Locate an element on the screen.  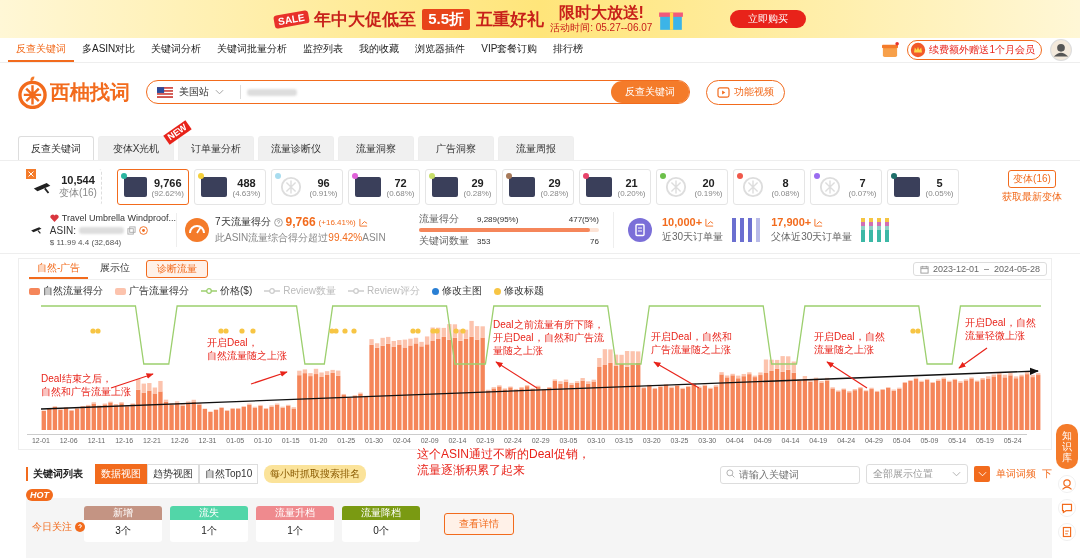
chart-annotation-line: 量随之上涨 is located at coordinates (518, 350).